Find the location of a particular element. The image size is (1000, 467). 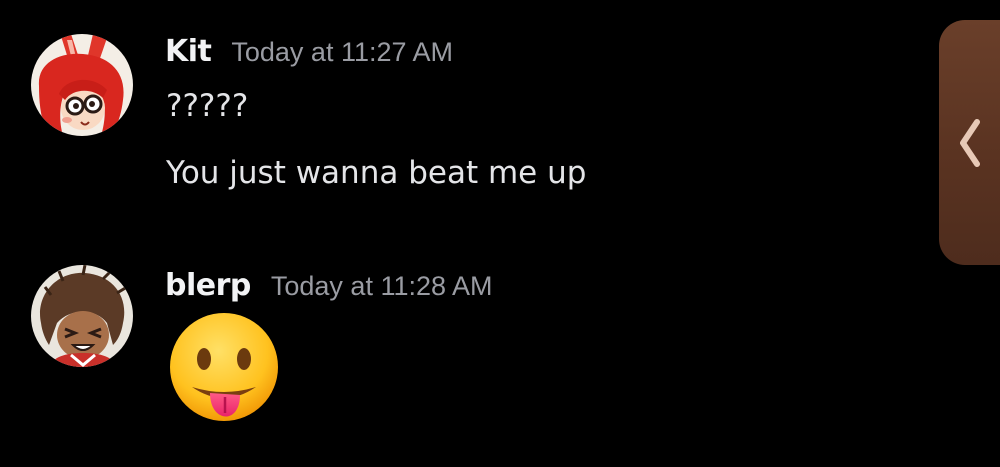

brown-haired-character-avatar-icon is located at coordinates (82, 316).